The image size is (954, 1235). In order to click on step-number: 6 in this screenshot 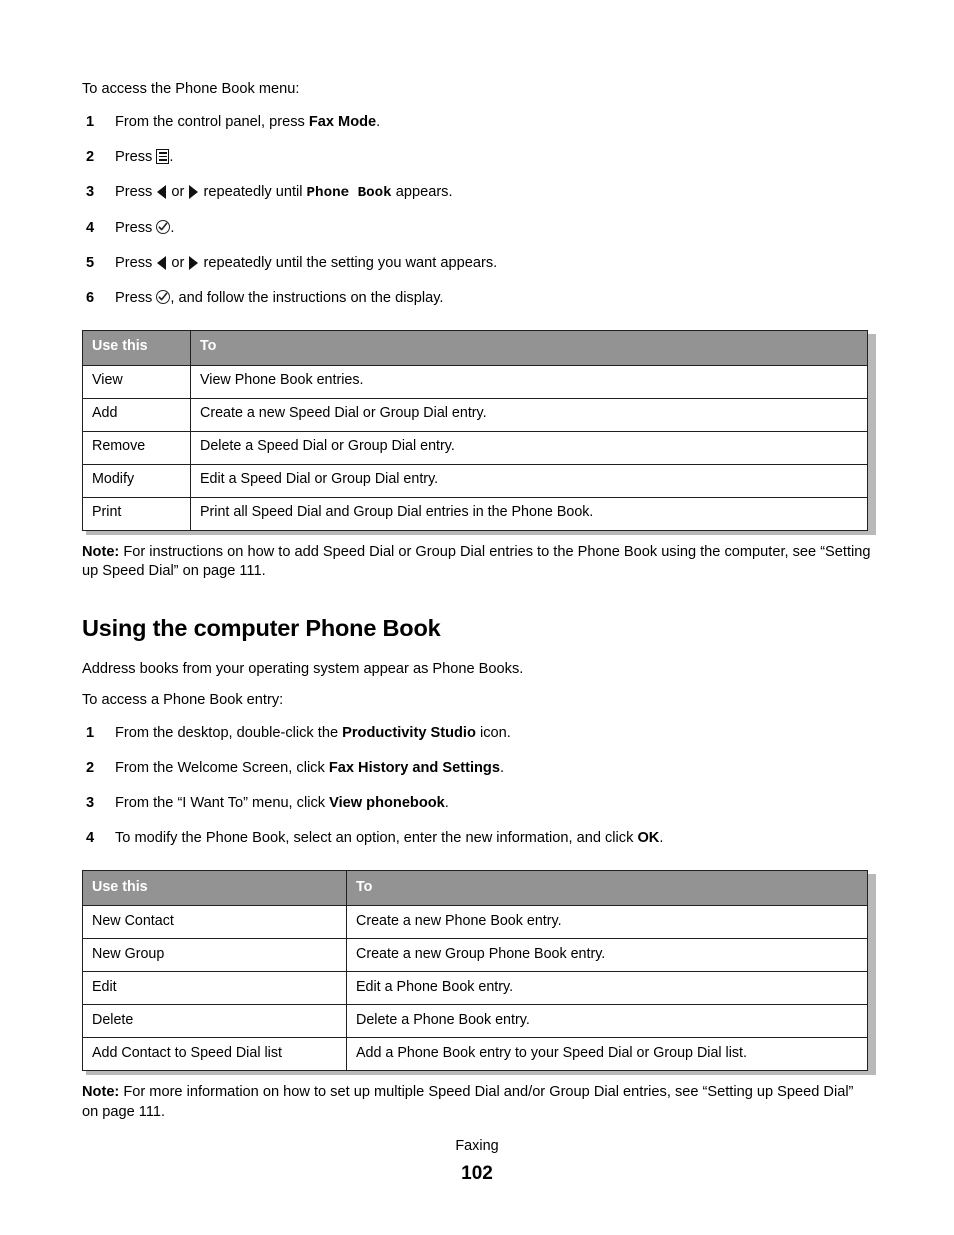, I will do `click(90, 297)`.